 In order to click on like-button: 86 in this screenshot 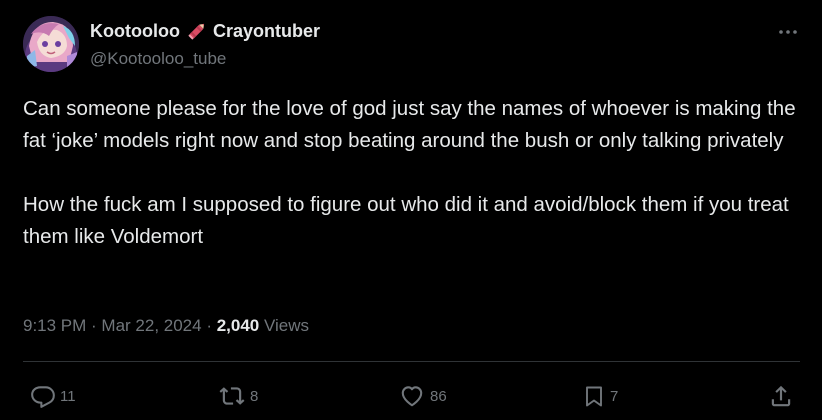, I will do `click(422, 396)`.